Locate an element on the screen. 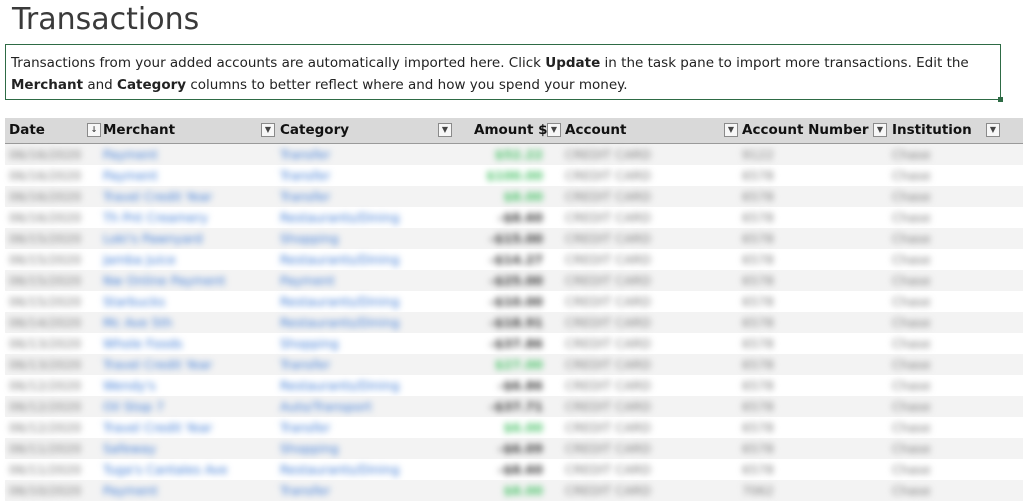  date-cell: 06/11/2020 is located at coordinates (48, 469).